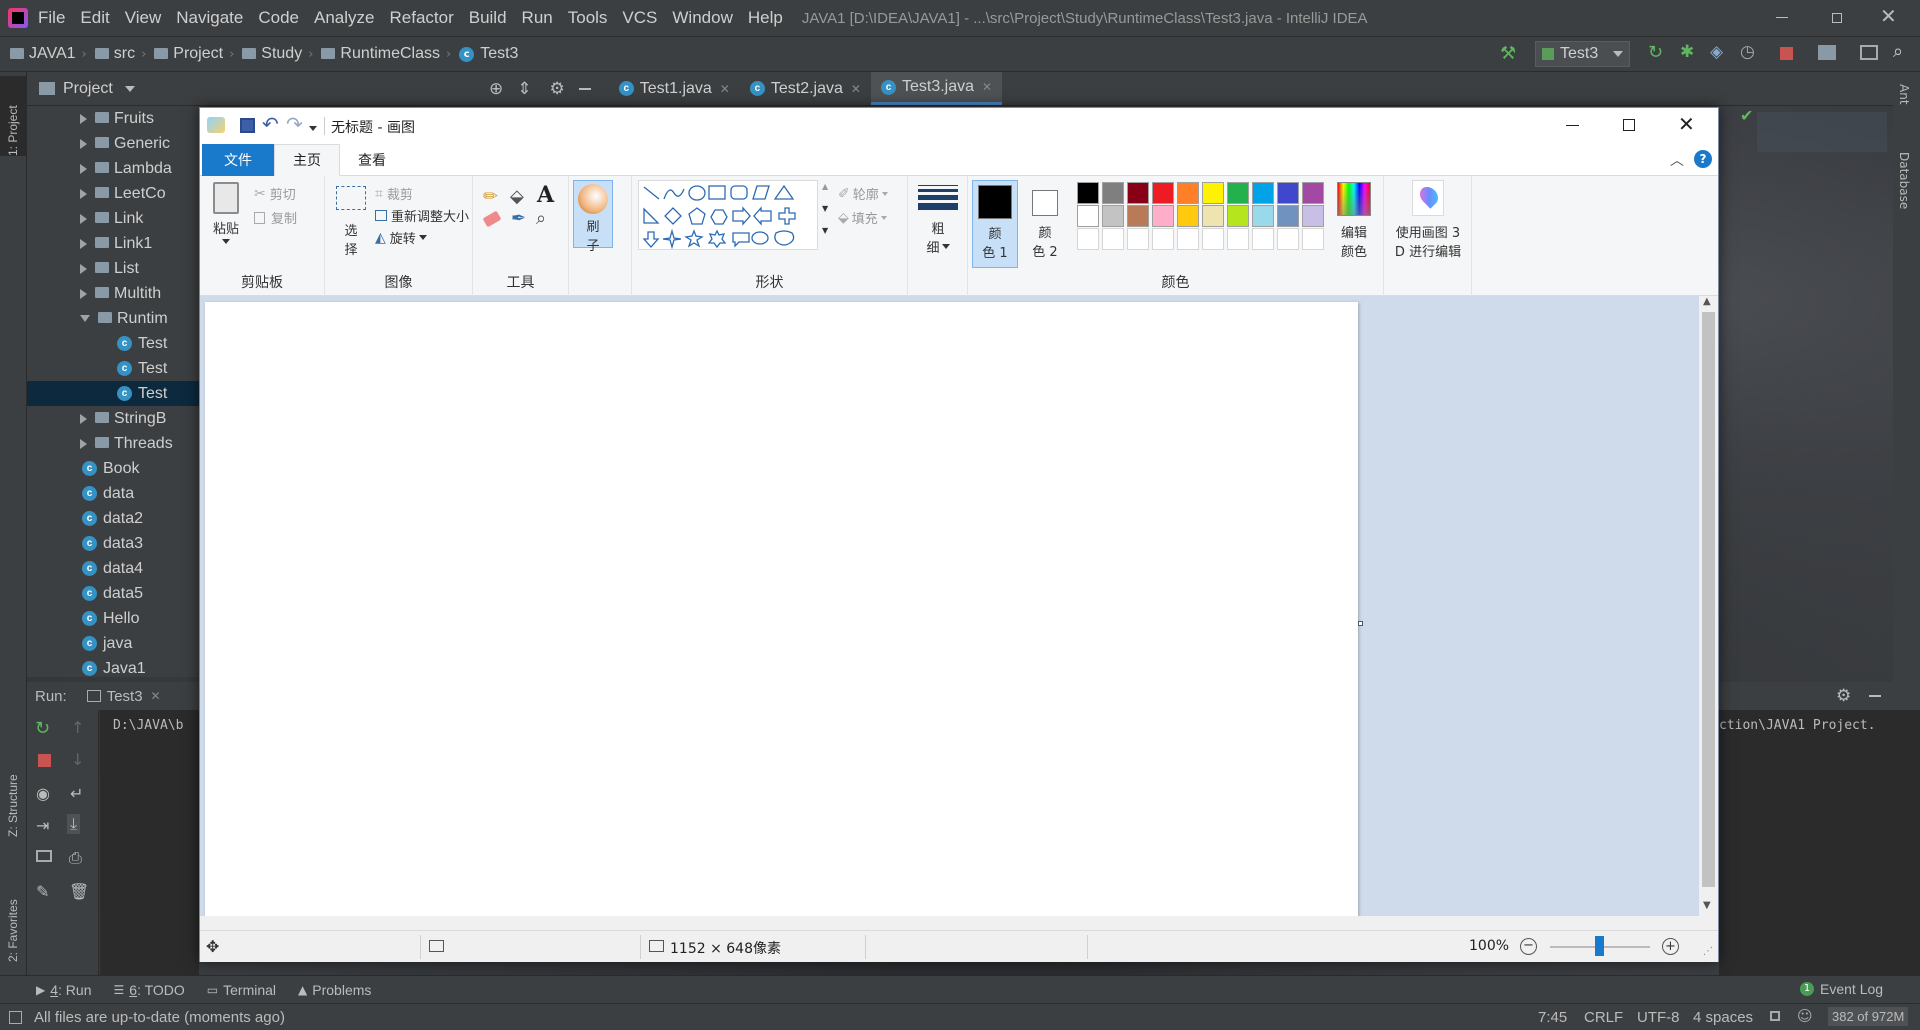 This screenshot has height=1030, width=1920. What do you see at coordinates (117, 54) in the screenshot?
I see `breadcrumb-item: src` at bounding box center [117, 54].